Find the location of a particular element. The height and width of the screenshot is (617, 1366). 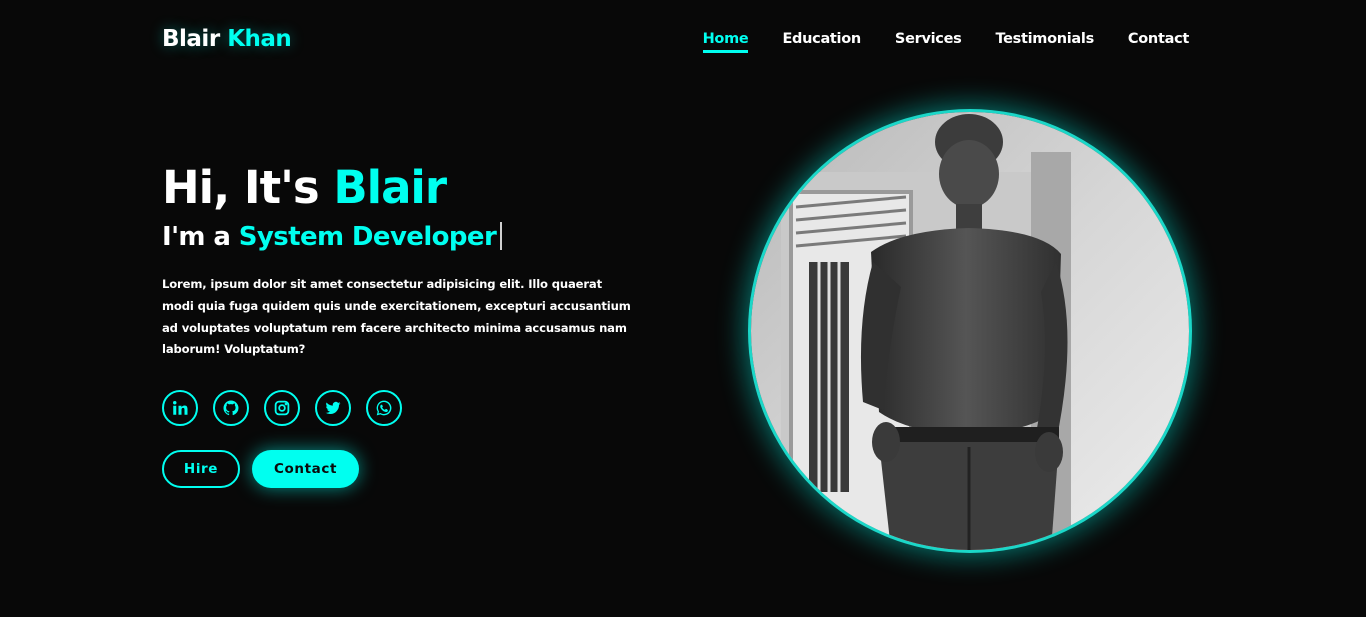

logo-last-name: Khan is located at coordinates (259, 39).